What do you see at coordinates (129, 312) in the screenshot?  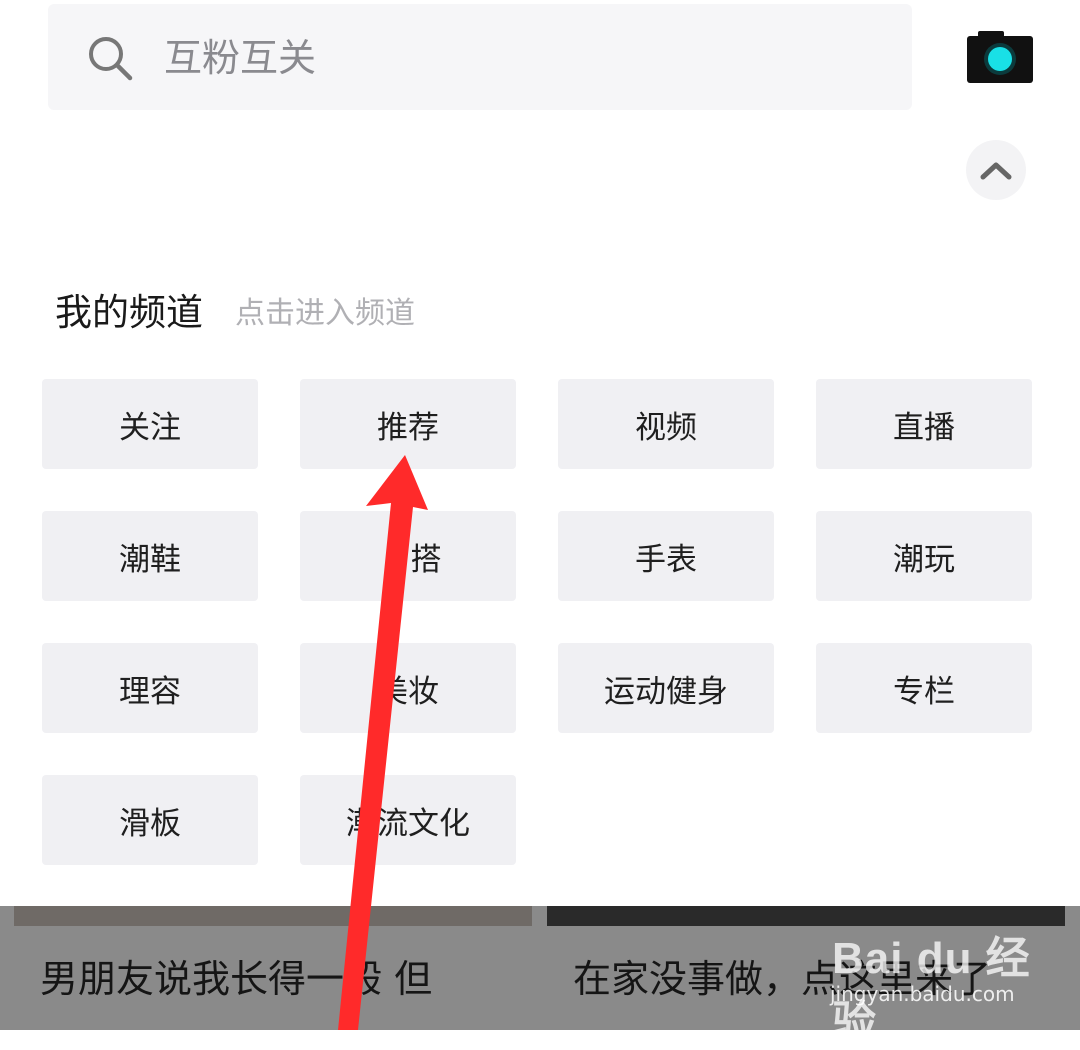 I see `section-title: 我的频道` at bounding box center [129, 312].